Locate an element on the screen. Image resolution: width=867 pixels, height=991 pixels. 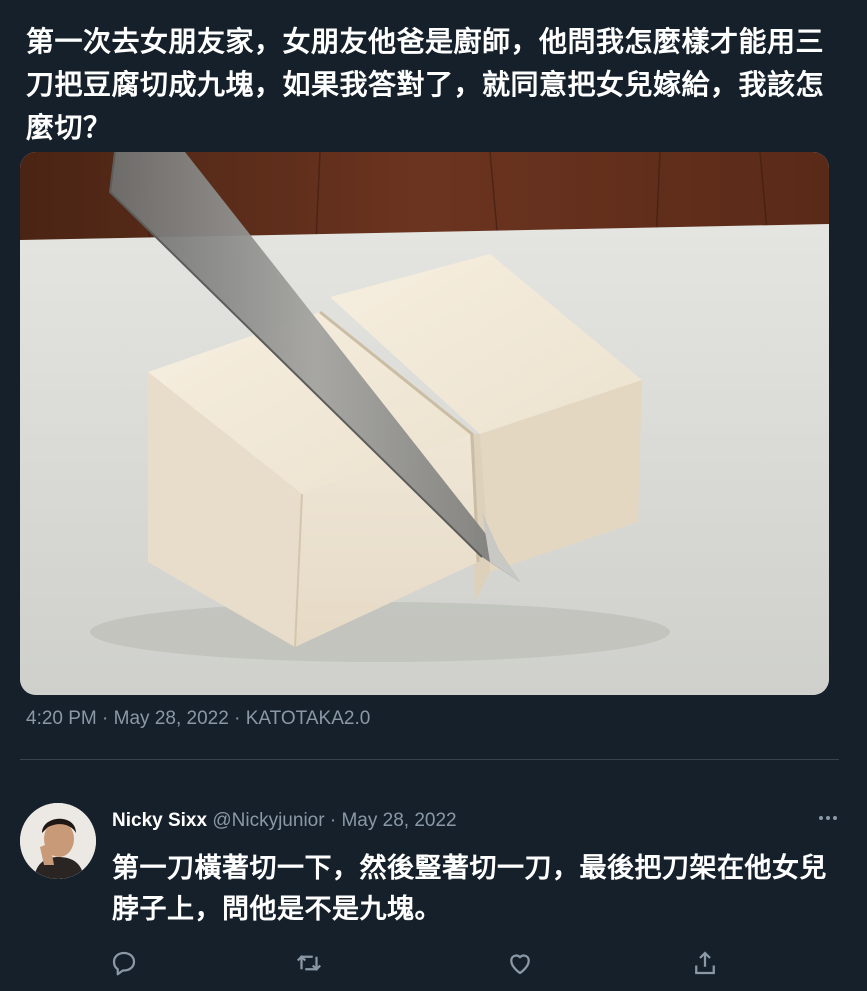
reply-header: Nicky Sixx @Nickyjunior · May 28, 2022 is located at coordinates (284, 821).